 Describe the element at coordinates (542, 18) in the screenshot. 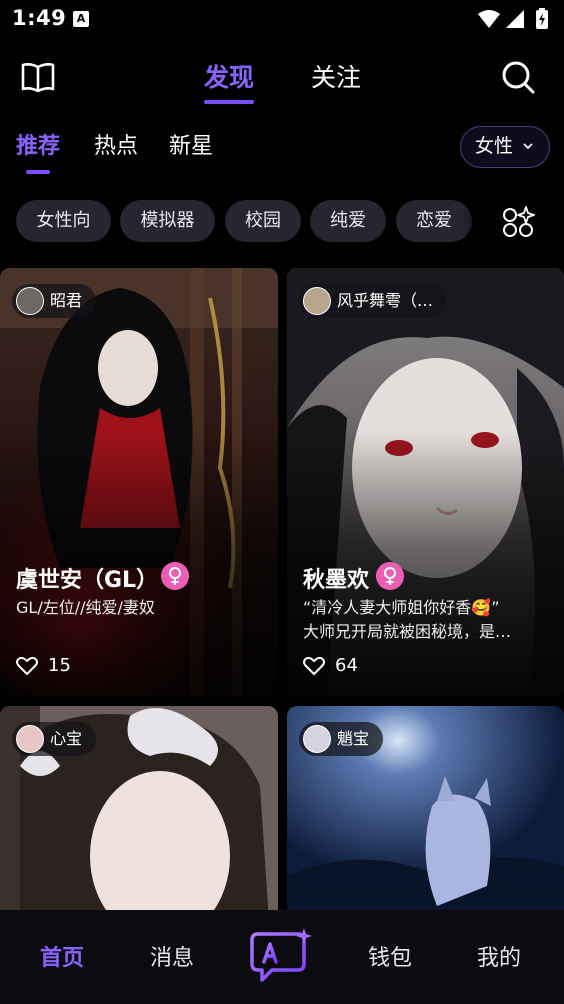

I see `battery-icon` at that location.